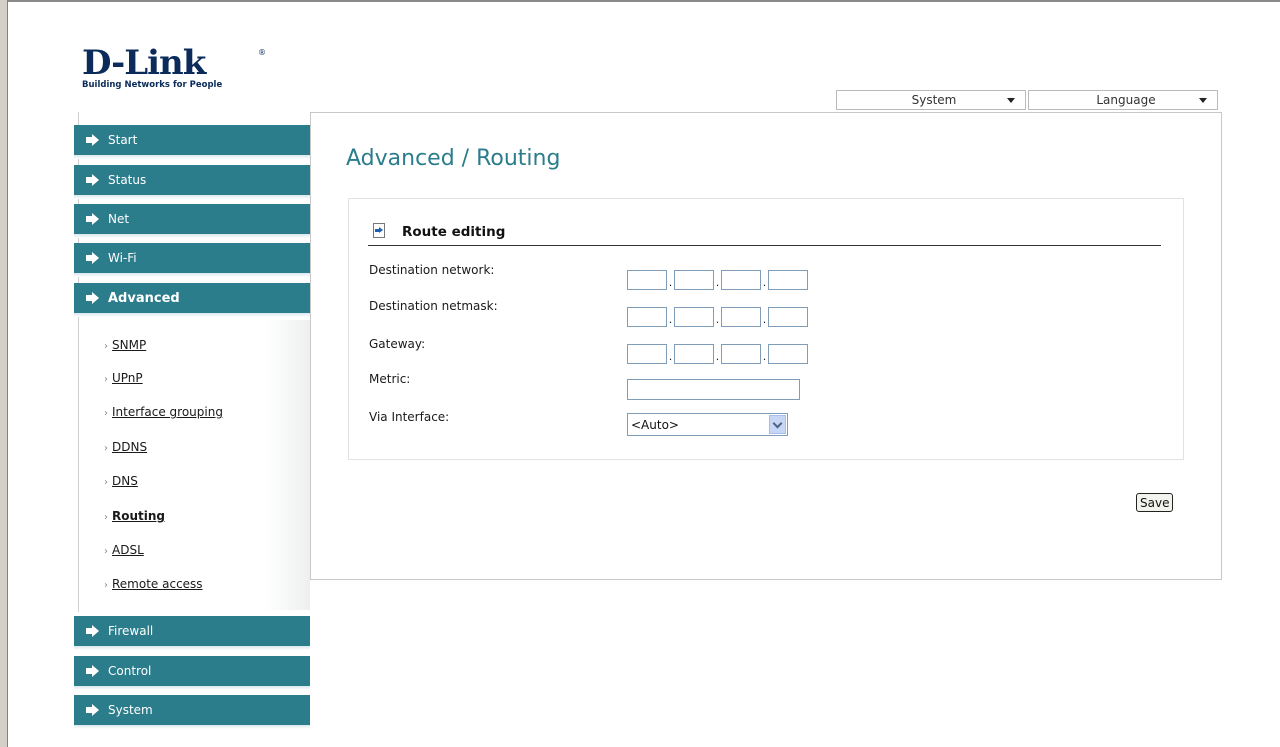  Describe the element at coordinates (157, 584) in the screenshot. I see `submenu-link: Remote access` at that location.